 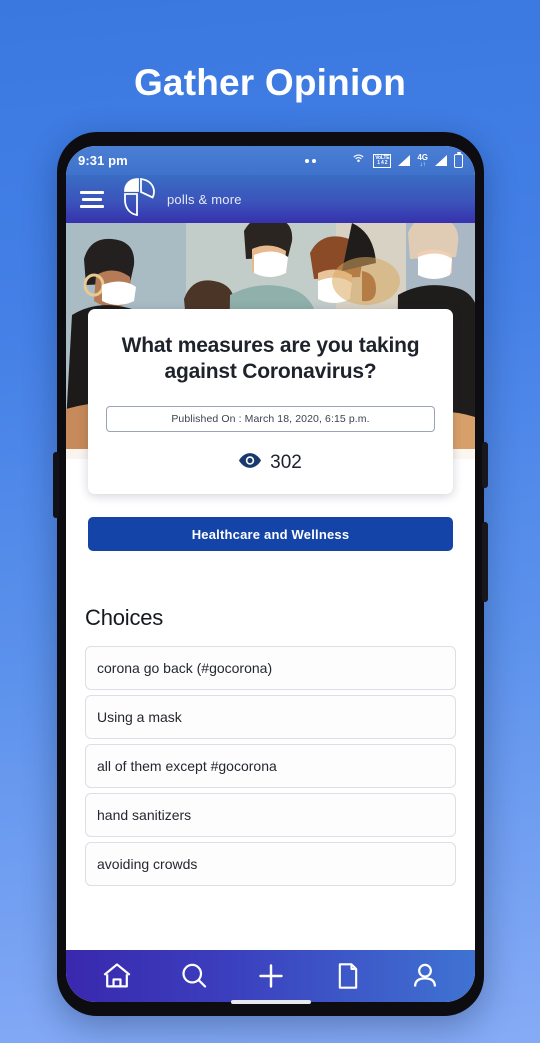 I want to click on person-icon, so click(x=425, y=976).